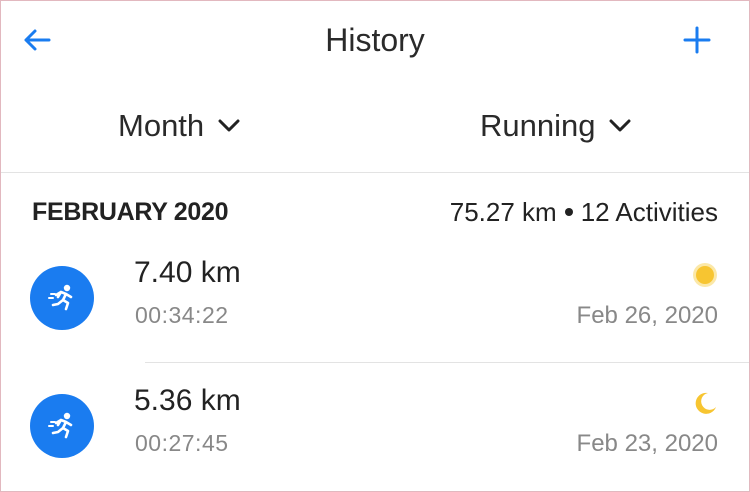 Image resolution: width=750 pixels, height=492 pixels. What do you see at coordinates (161, 125) in the screenshot?
I see `period-dropdown-label: Month` at bounding box center [161, 125].